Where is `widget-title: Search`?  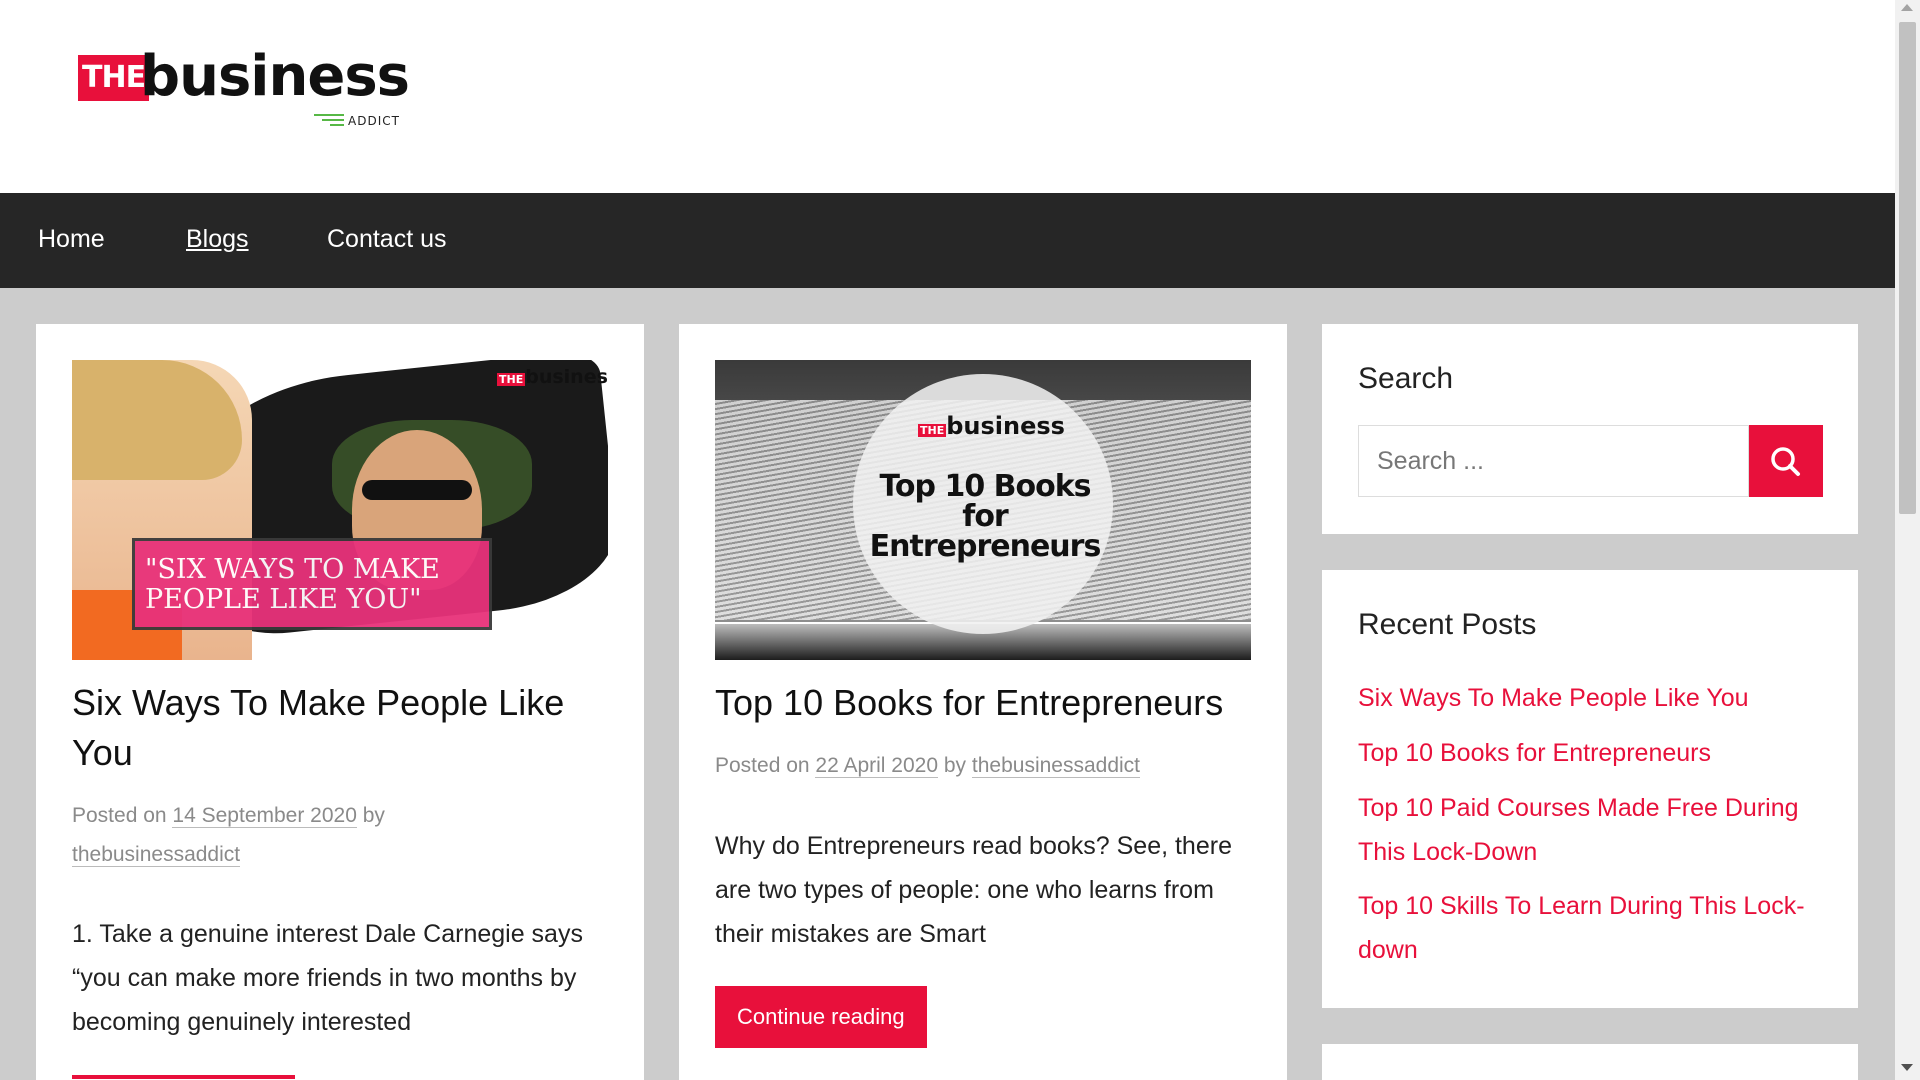
widget-title: Search is located at coordinates (1406, 378).